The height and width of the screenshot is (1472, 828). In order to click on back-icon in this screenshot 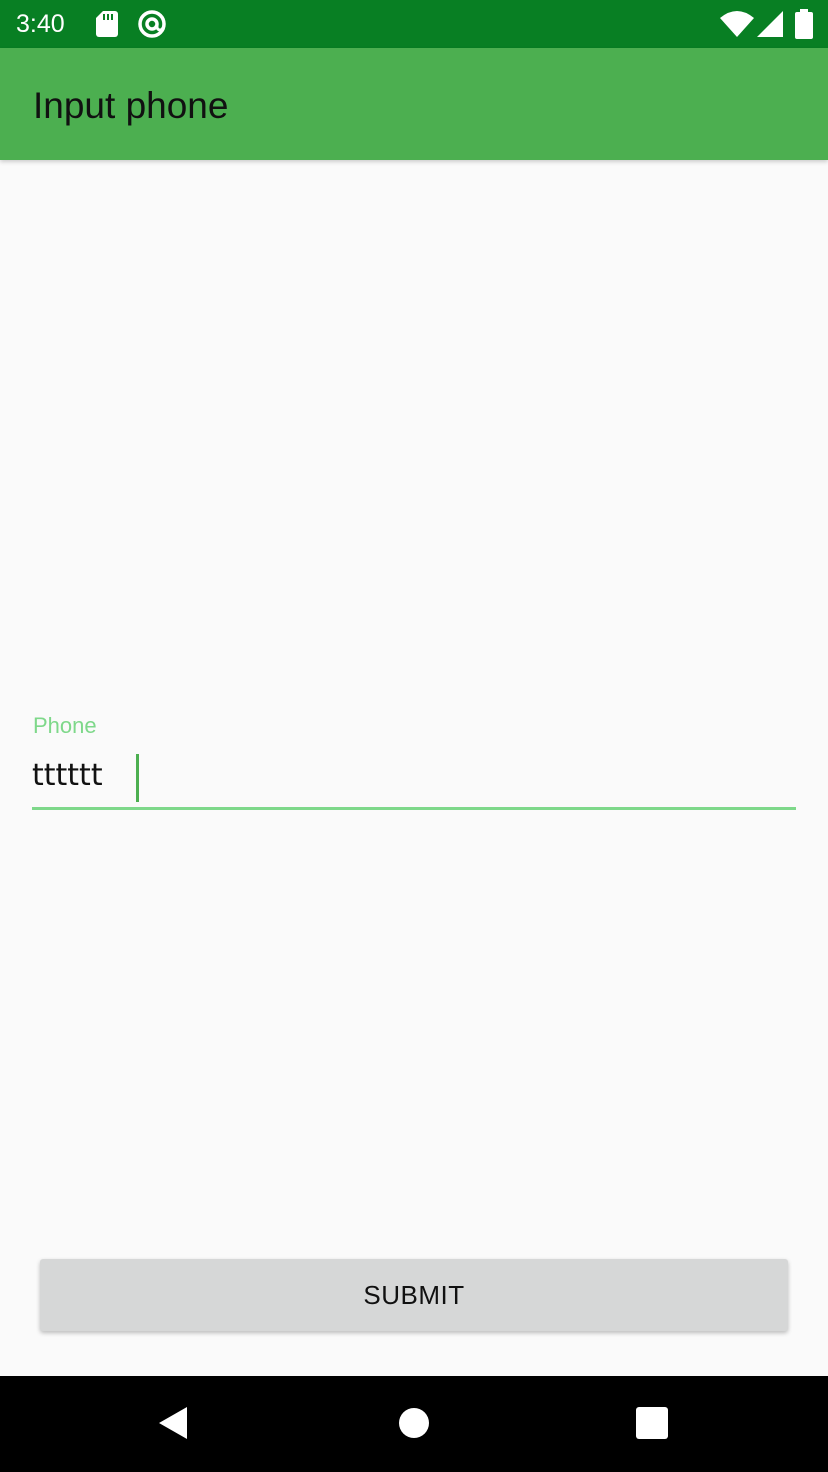, I will do `click(173, 1423)`.